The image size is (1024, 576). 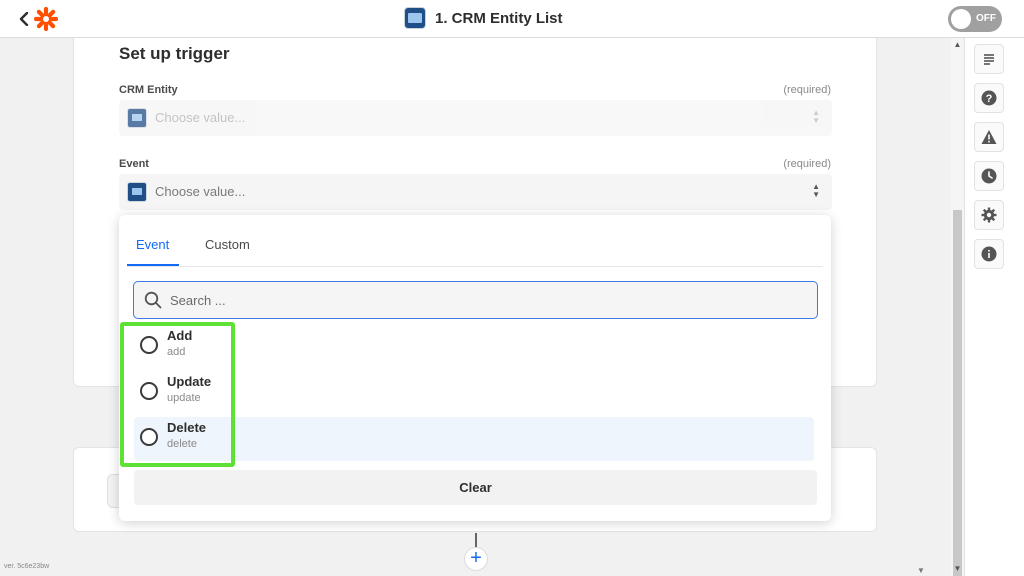 What do you see at coordinates (187, 427) in the screenshot?
I see `option-label: Delete` at bounding box center [187, 427].